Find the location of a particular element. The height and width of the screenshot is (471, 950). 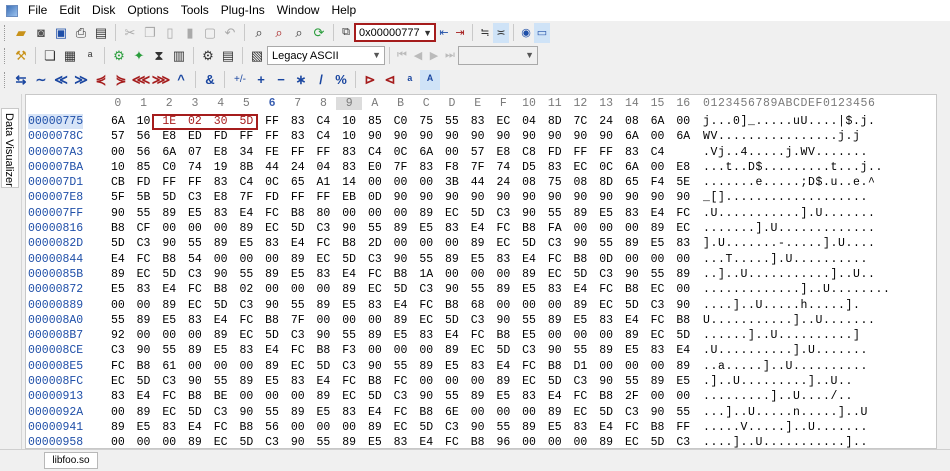

hex-byte: 85 is located at coordinates (144, 167).